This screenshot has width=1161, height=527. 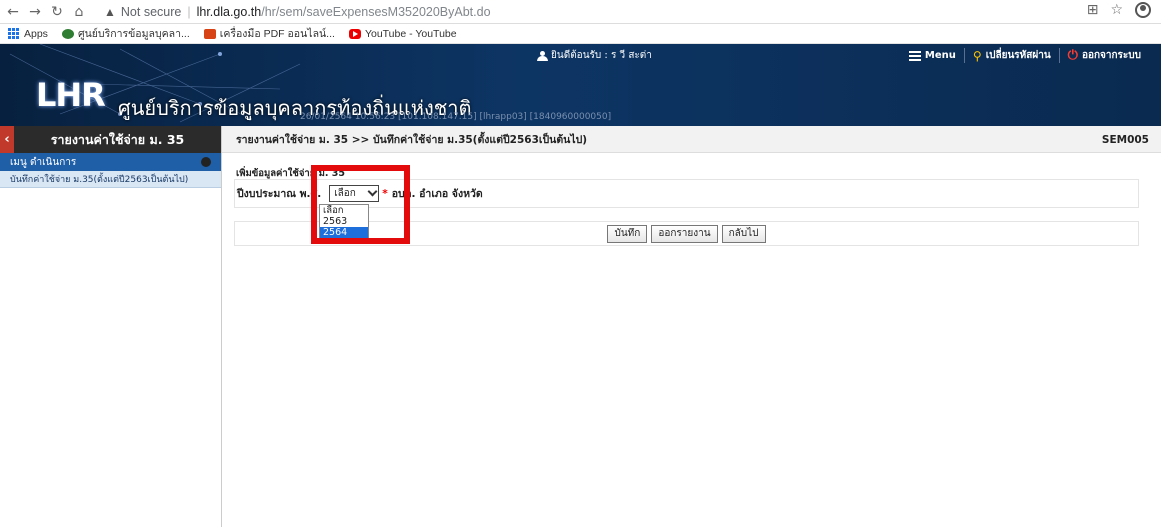 I want to click on star-icon: ☆, so click(x=1116, y=10).